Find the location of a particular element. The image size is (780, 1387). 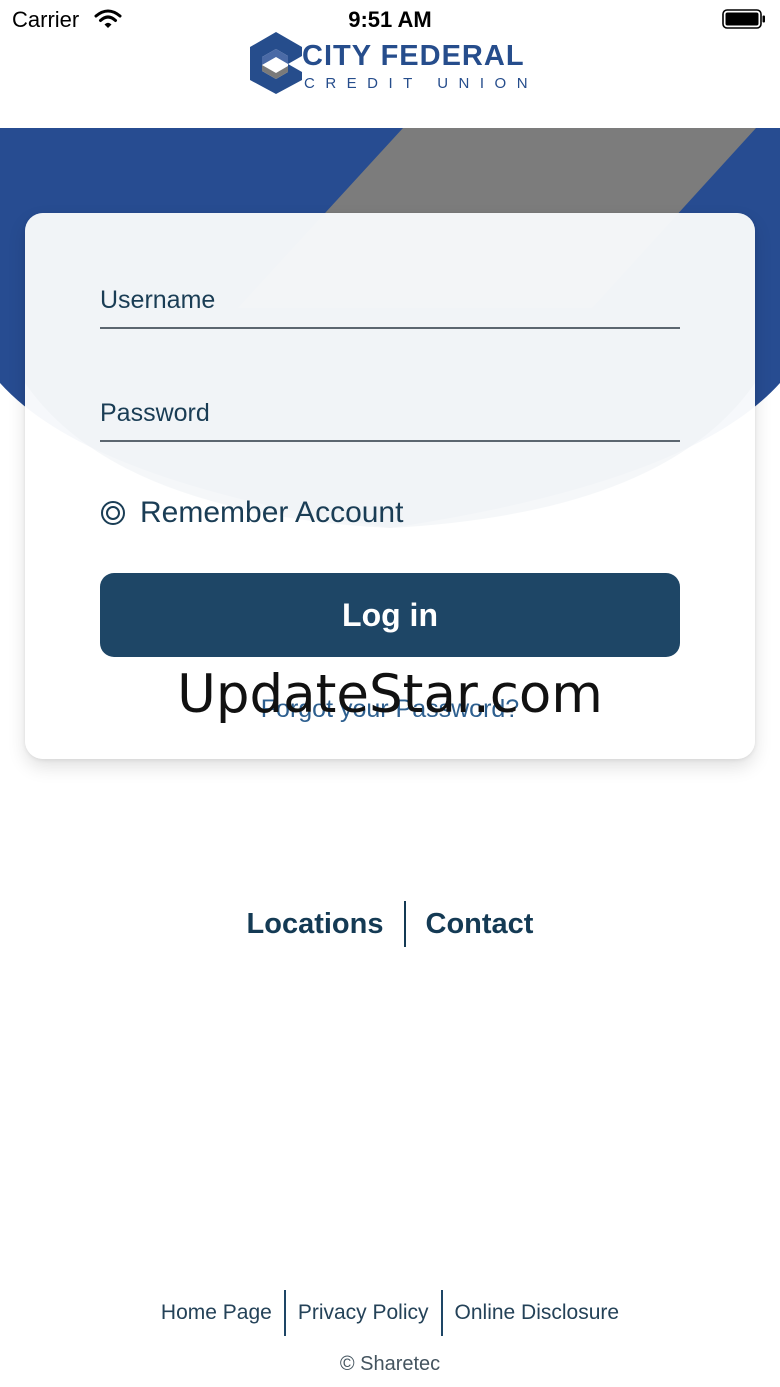

copyright-text: © Sharetec is located at coordinates (390, 1364).